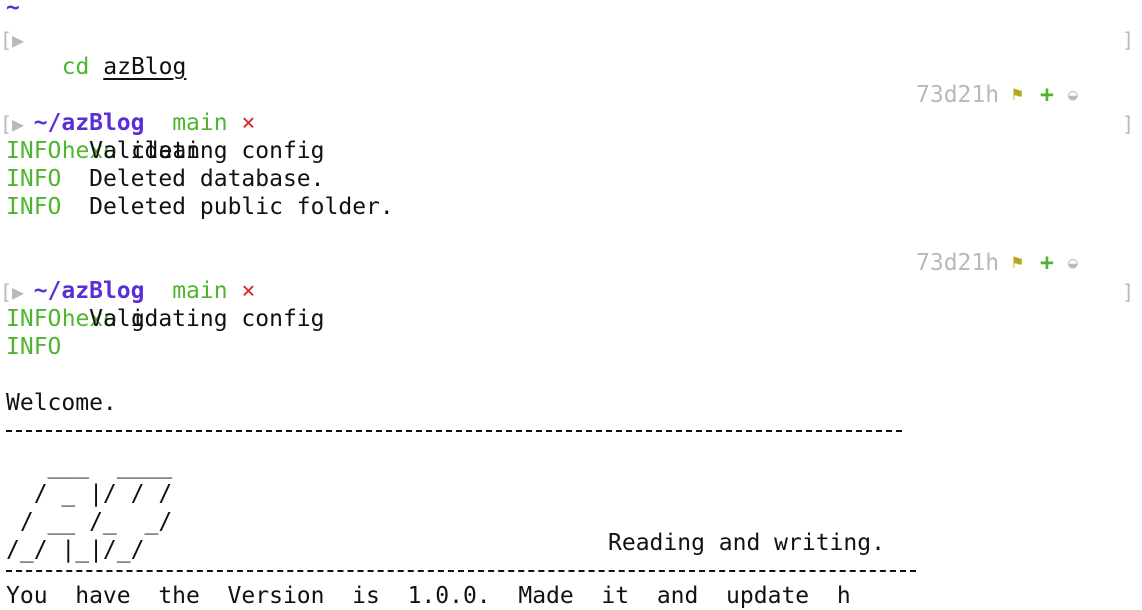 This screenshot has height=610, width=1142. What do you see at coordinates (746, 543) in the screenshot?
I see `tagline: Reading and writing.` at bounding box center [746, 543].